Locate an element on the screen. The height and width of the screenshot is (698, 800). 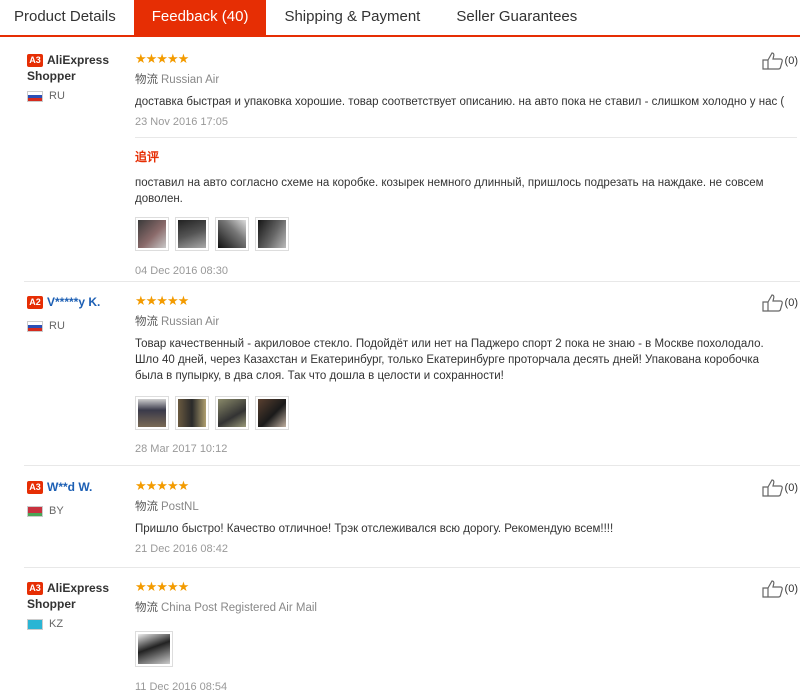
reviewer-info: A3 W**d W. BY is located at coordinates (77, 498).